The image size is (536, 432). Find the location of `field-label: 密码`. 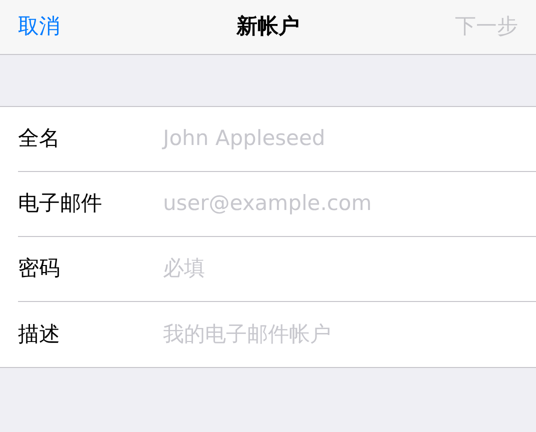

field-label: 密码 is located at coordinates (39, 268).